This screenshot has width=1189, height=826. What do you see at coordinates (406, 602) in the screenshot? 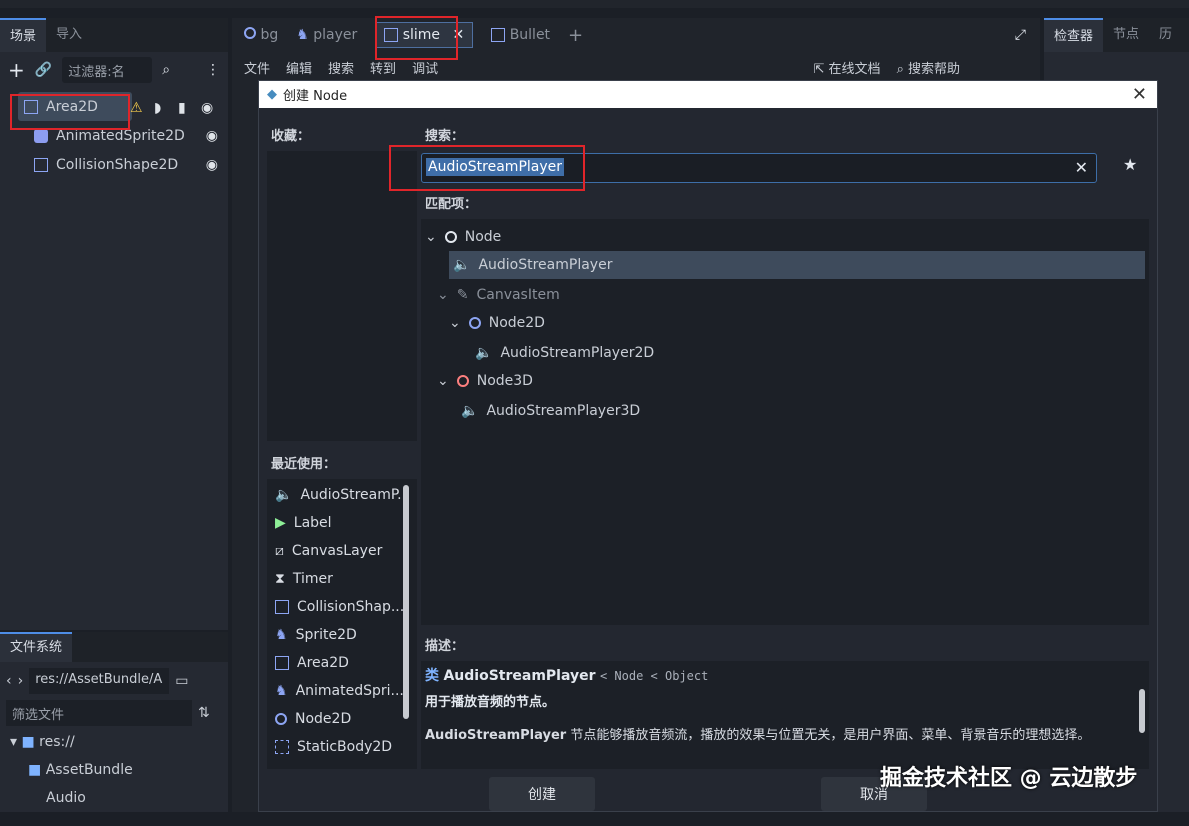
I see `recent-scrollbar` at bounding box center [406, 602].